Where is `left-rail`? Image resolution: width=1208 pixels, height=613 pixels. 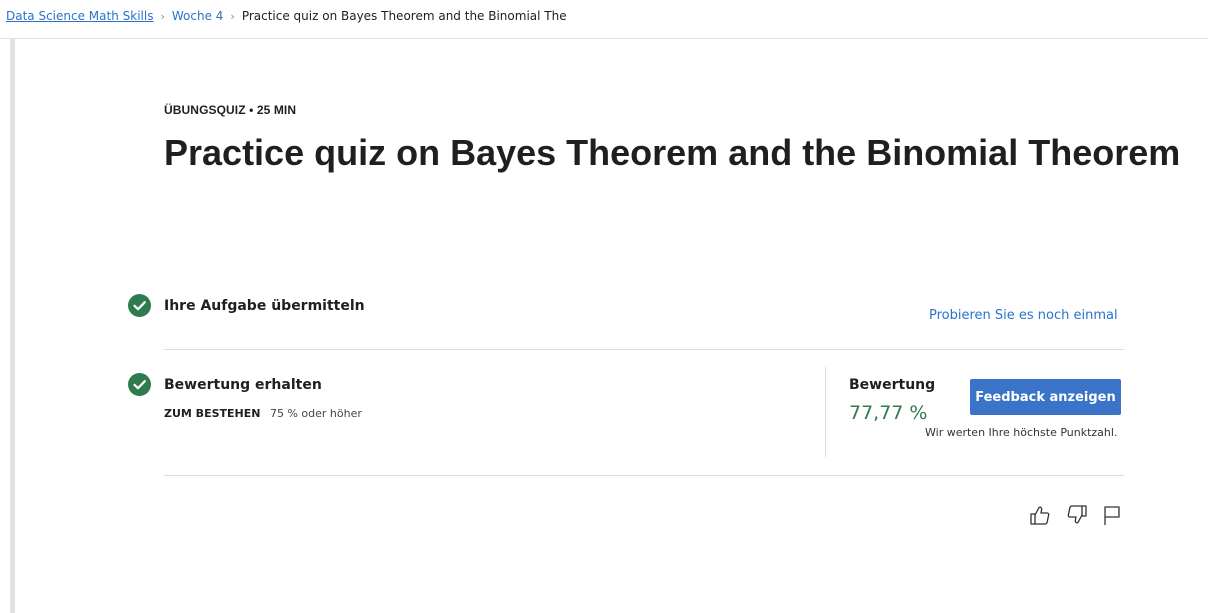
left-rail is located at coordinates (12, 326).